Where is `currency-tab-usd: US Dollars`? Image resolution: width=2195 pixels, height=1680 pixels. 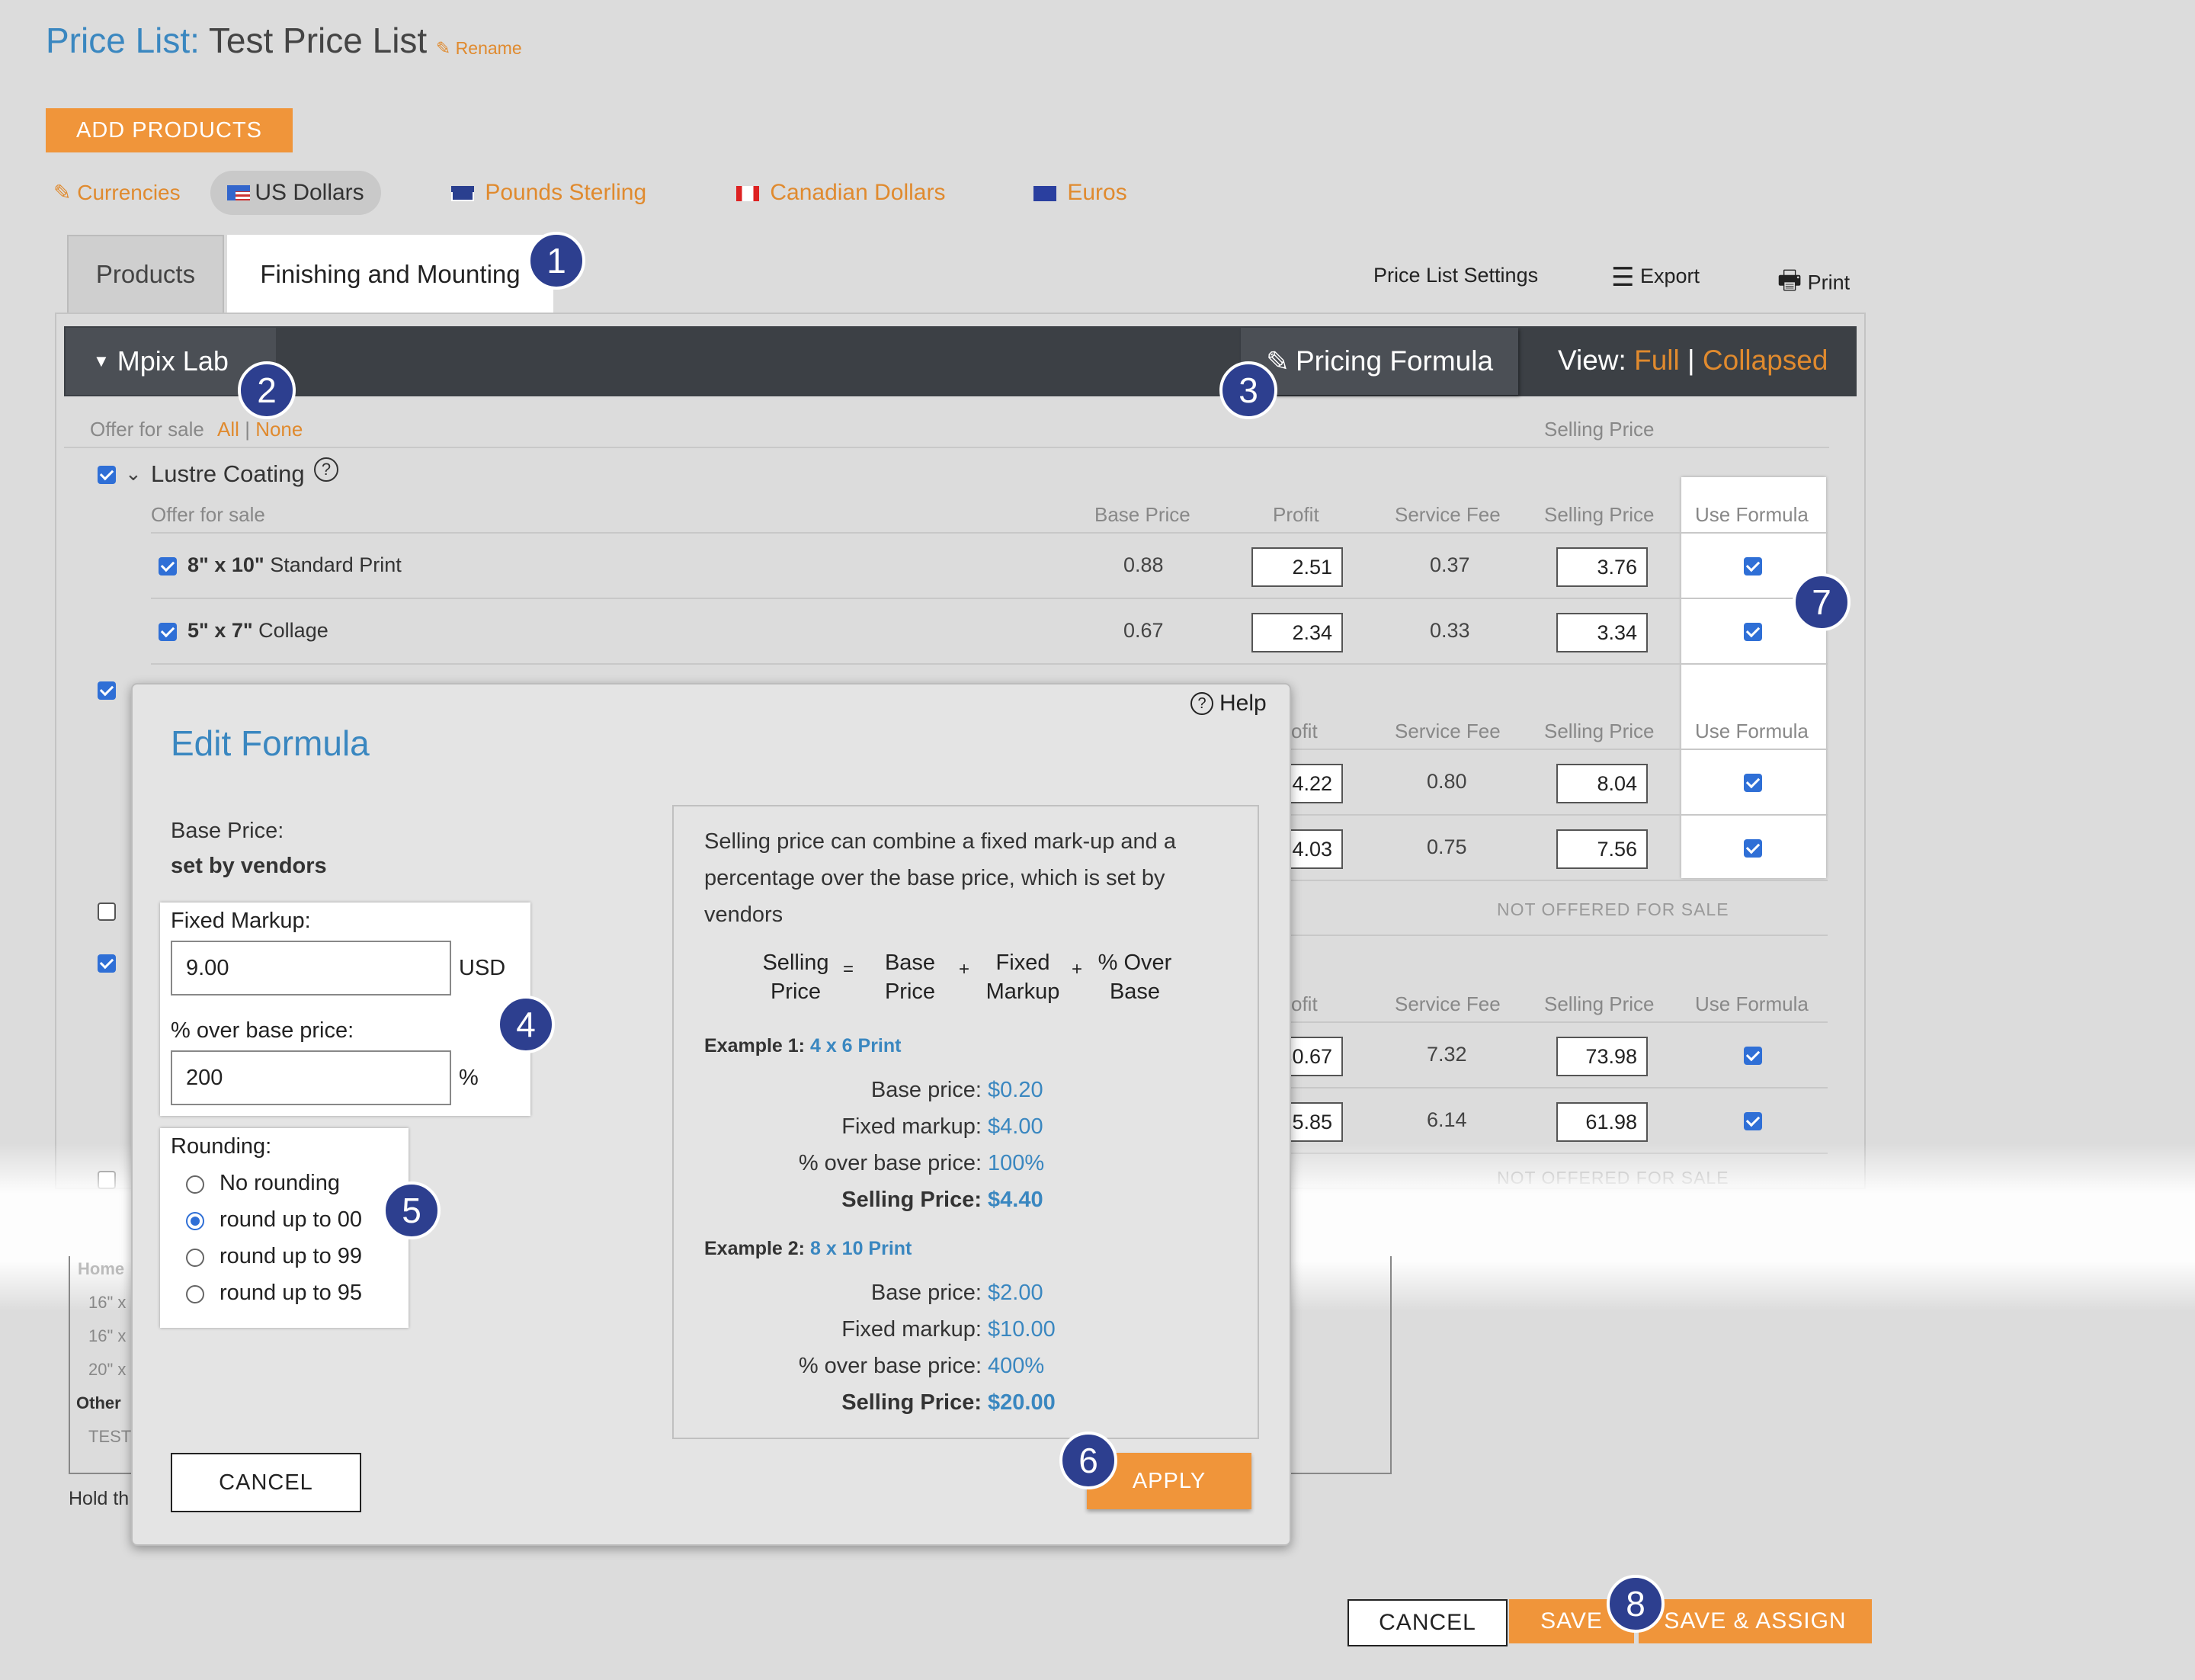
currency-tab-usd: US Dollars is located at coordinates (295, 193).